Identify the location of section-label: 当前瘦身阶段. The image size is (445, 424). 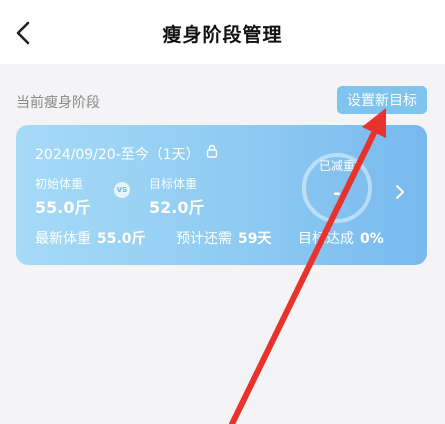
(58, 103).